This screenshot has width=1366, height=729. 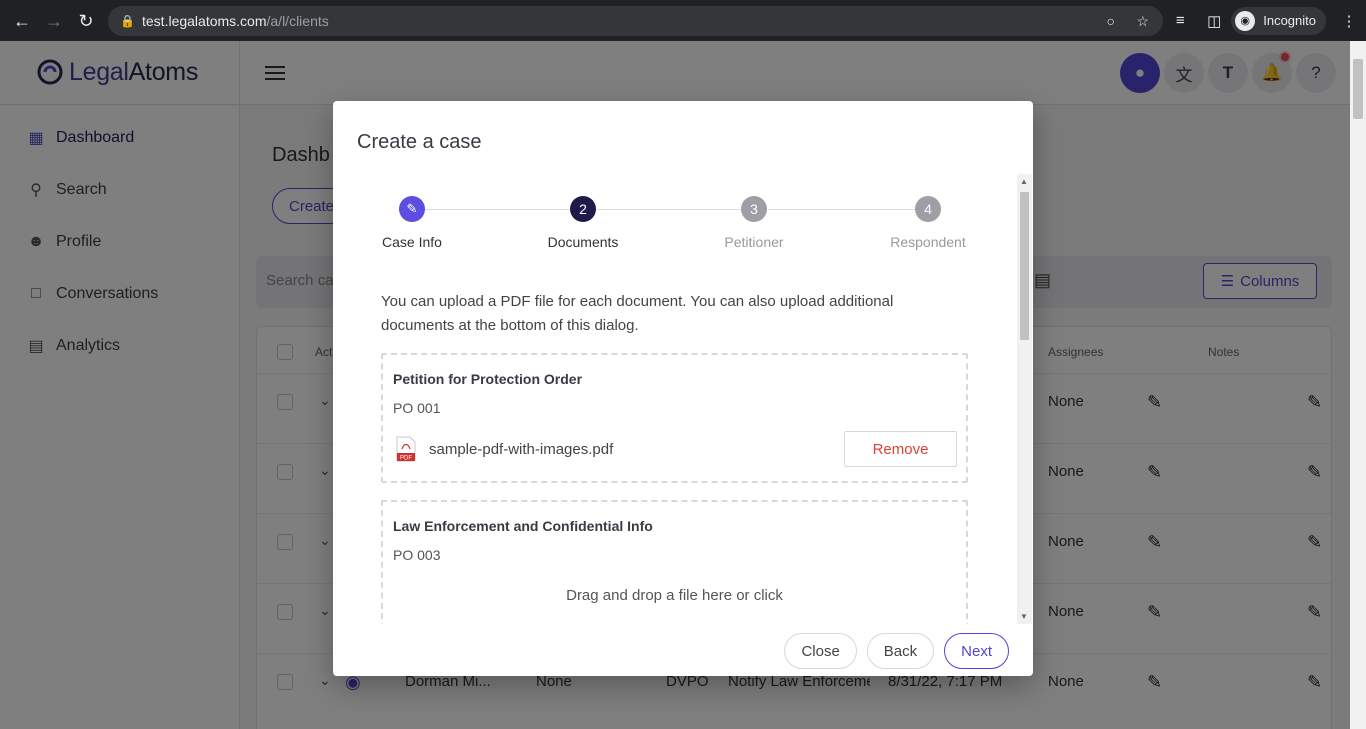 I want to click on eye-off-icon: ○, so click(x=1111, y=21).